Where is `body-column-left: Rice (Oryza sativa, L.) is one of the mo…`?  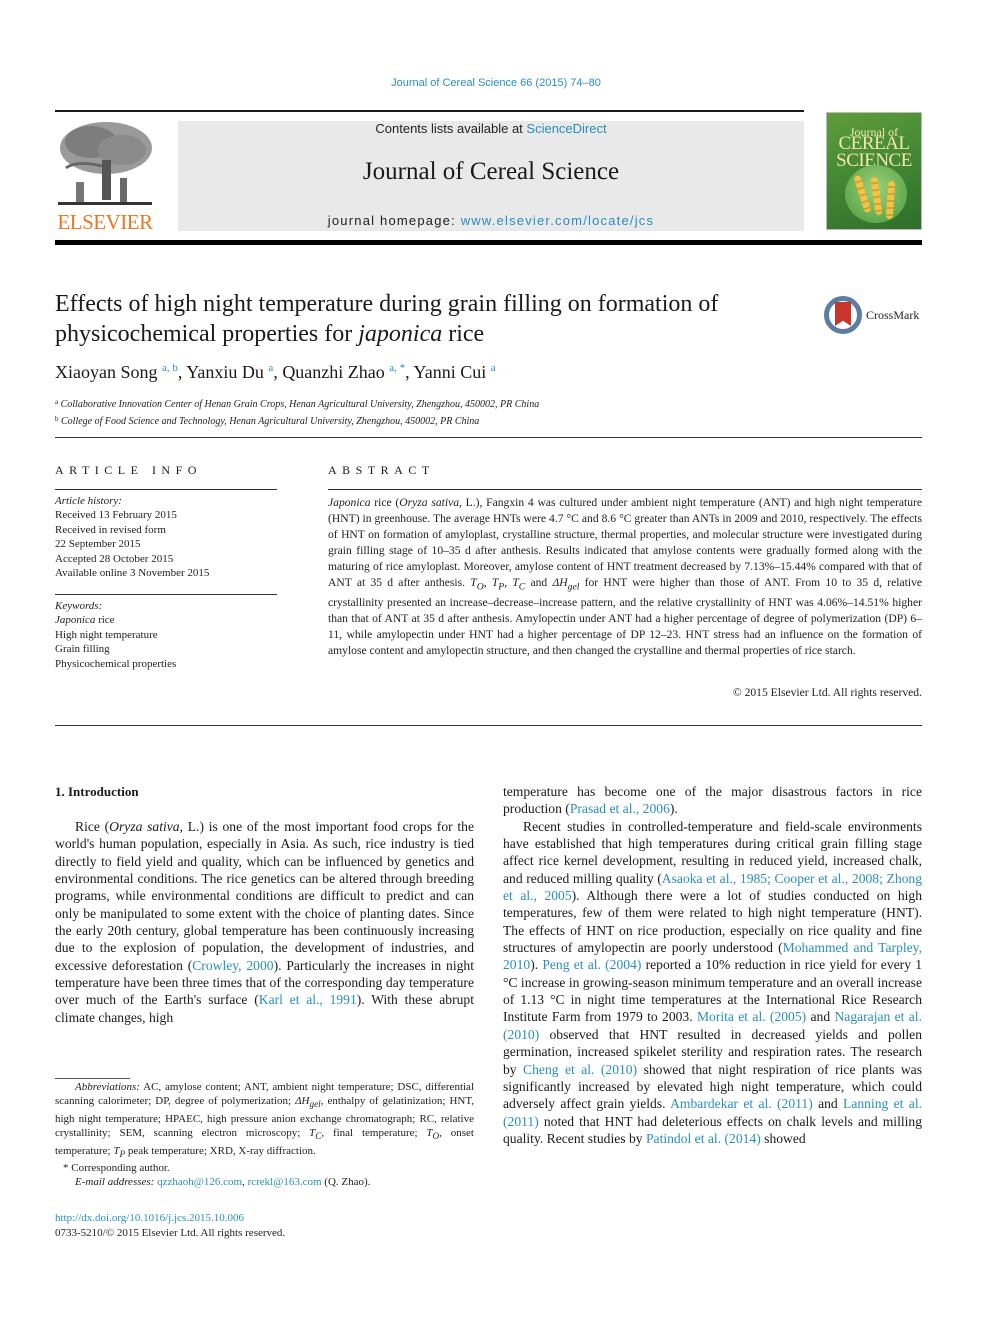 body-column-left: Rice (Oryza sativa, L.) is one of the mo… is located at coordinates (264, 922).